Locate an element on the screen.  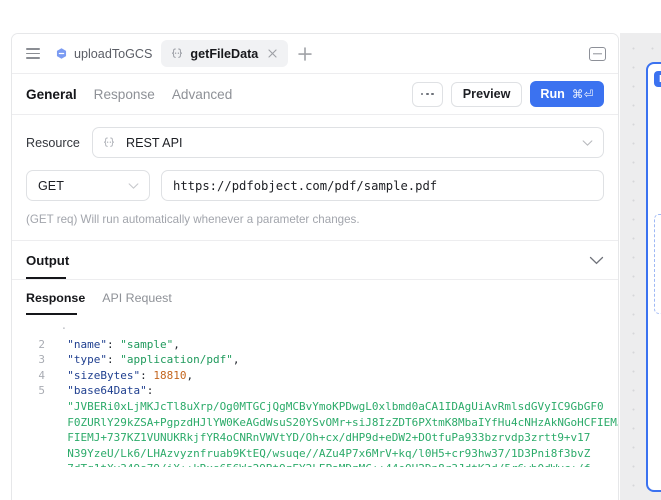
resource-value: REST API is located at coordinates (154, 142).